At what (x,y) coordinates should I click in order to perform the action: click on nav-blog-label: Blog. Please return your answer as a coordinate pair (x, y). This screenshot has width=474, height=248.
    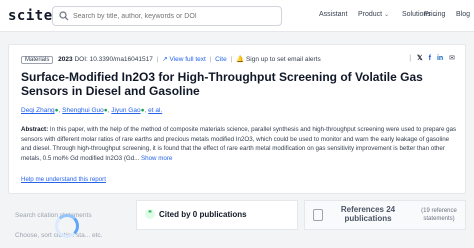
    Looking at the image, I should click on (463, 14).